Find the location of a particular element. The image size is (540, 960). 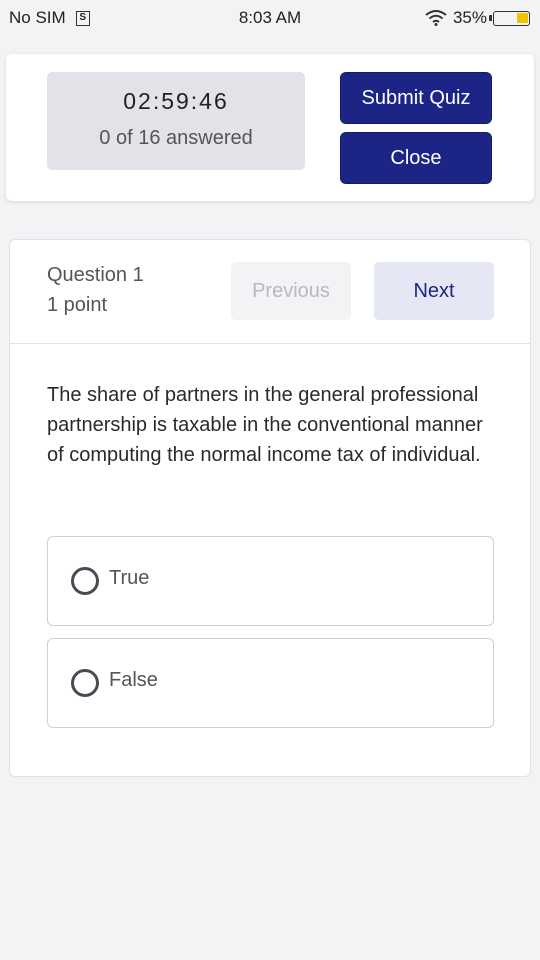

status-right: 35% is located at coordinates (477, 18).